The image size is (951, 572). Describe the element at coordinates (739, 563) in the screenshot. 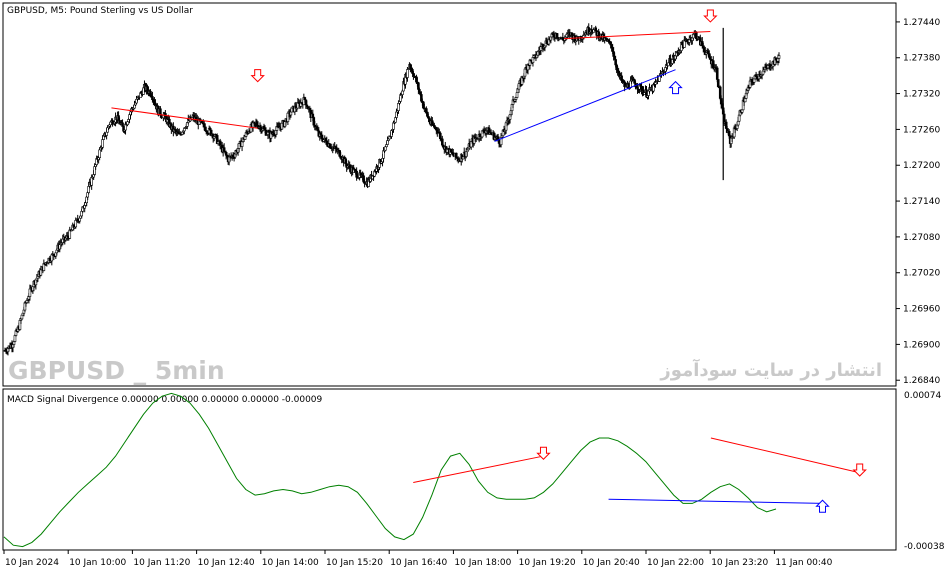

I see `time-tick-label: 10 Jan 23:20` at that location.